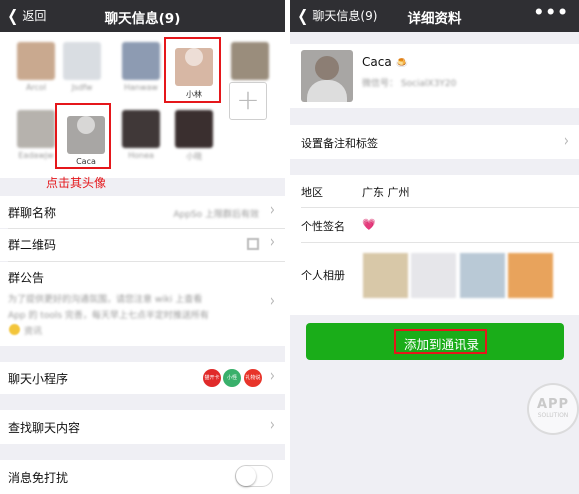 The image size is (579, 494). What do you see at coordinates (142, 212) in the screenshot?
I see `group-name-row: 群聊名称 AppSo 上限群后有效 ›` at bounding box center [142, 212].